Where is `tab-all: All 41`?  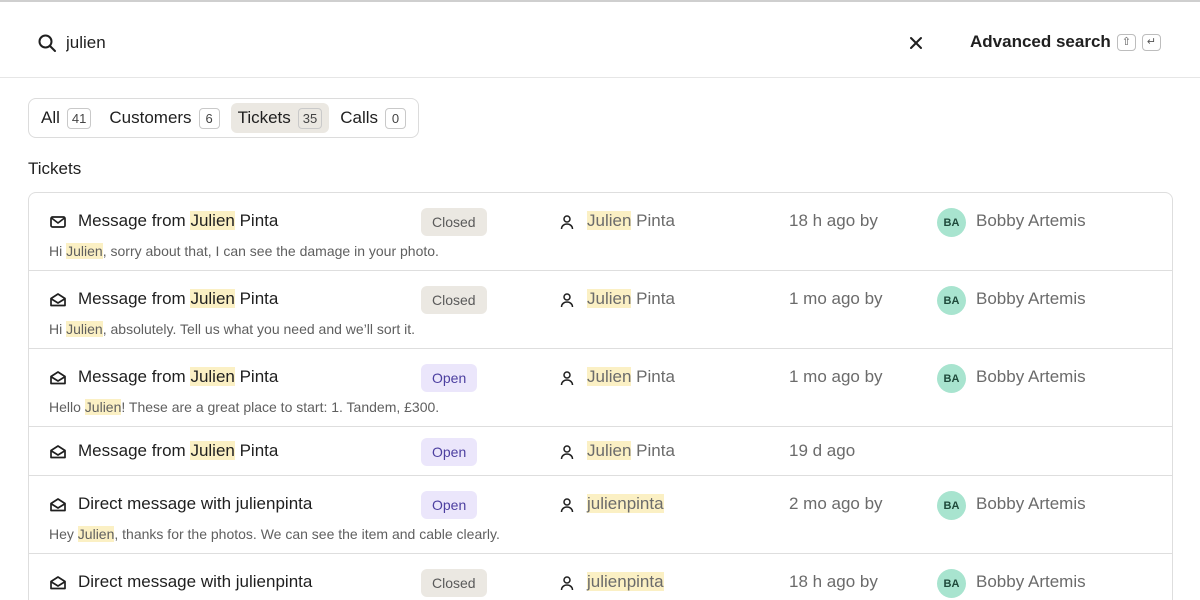
tab-all: All 41 is located at coordinates (66, 118).